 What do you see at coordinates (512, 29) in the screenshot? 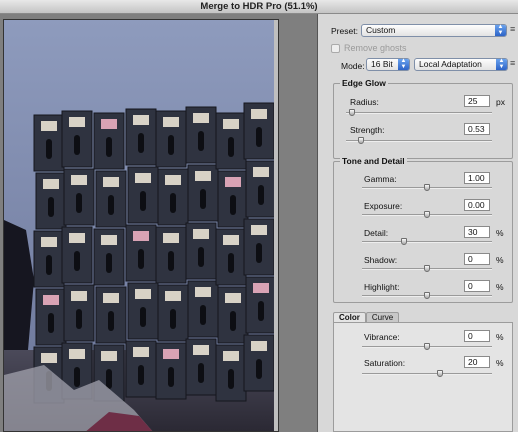
I see `panel-menu-icon: ≡` at bounding box center [512, 29].